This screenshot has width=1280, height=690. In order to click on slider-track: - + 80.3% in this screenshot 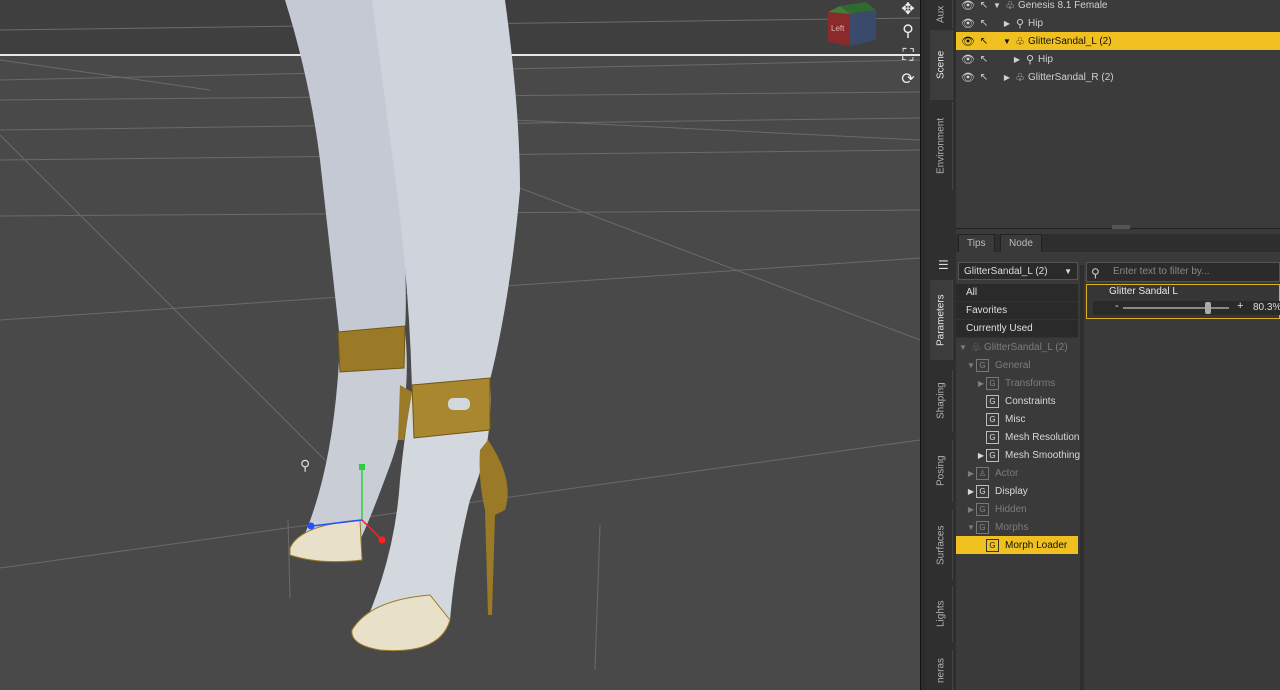, I will do `click(1186, 307)`.